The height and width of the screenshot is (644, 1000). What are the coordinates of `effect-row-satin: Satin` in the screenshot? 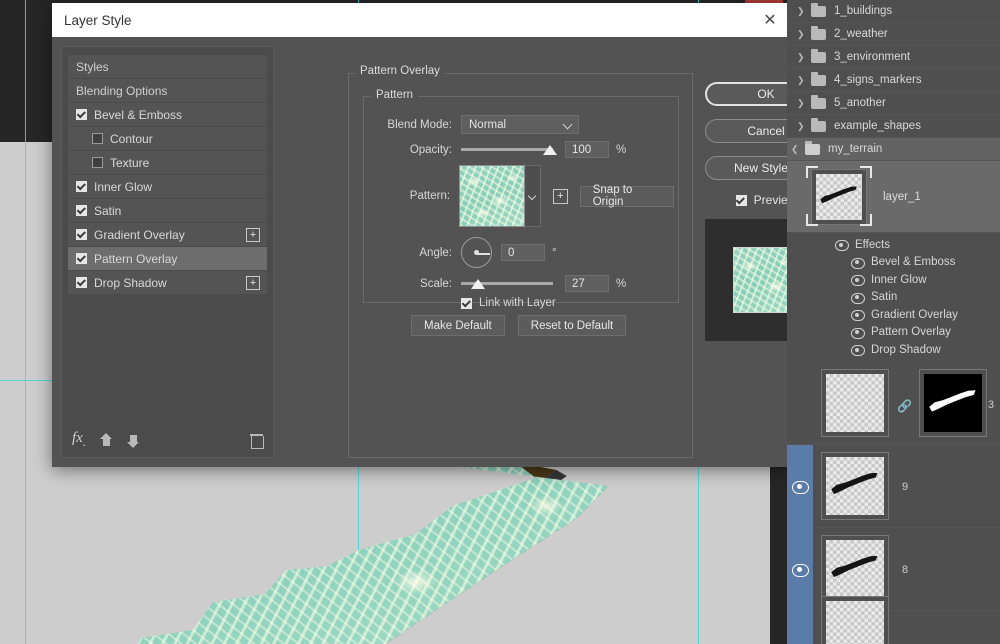 It's located at (893, 298).